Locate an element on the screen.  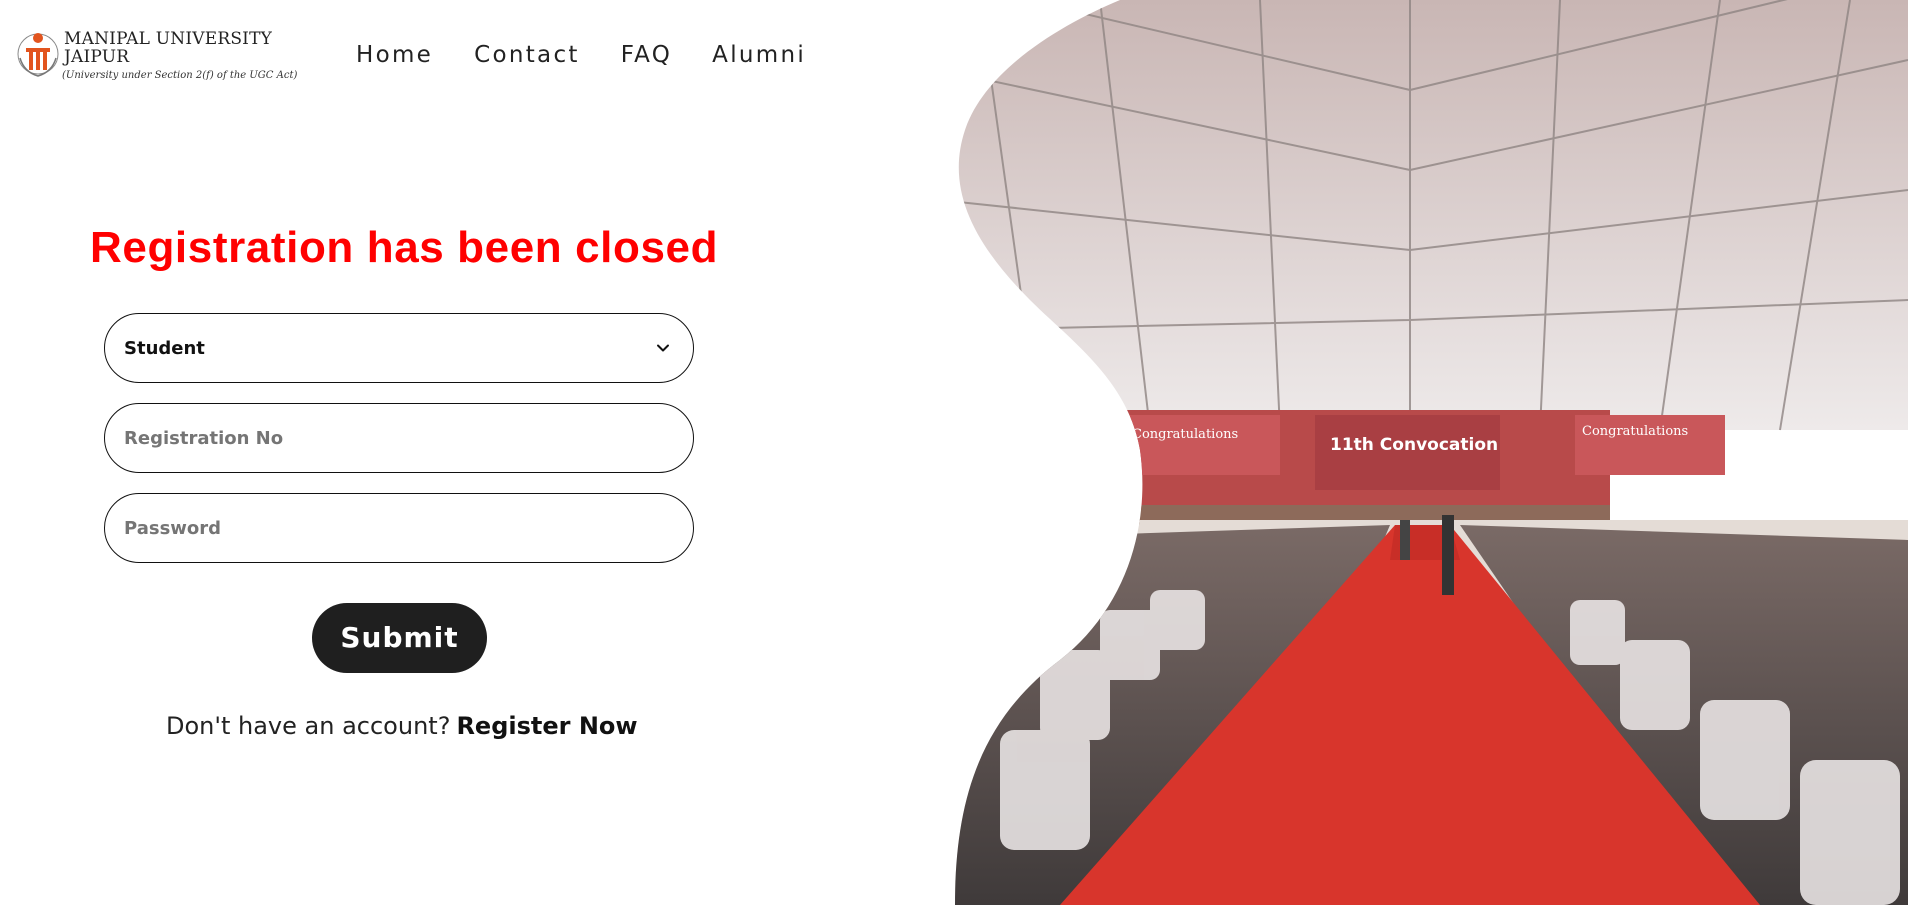
nav-home: Home is located at coordinates (394, 55).